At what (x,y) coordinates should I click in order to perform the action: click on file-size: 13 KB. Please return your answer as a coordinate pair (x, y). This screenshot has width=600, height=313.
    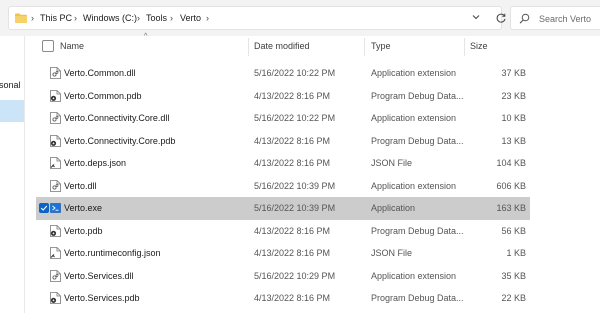
    Looking at the image, I should click on (513, 140).